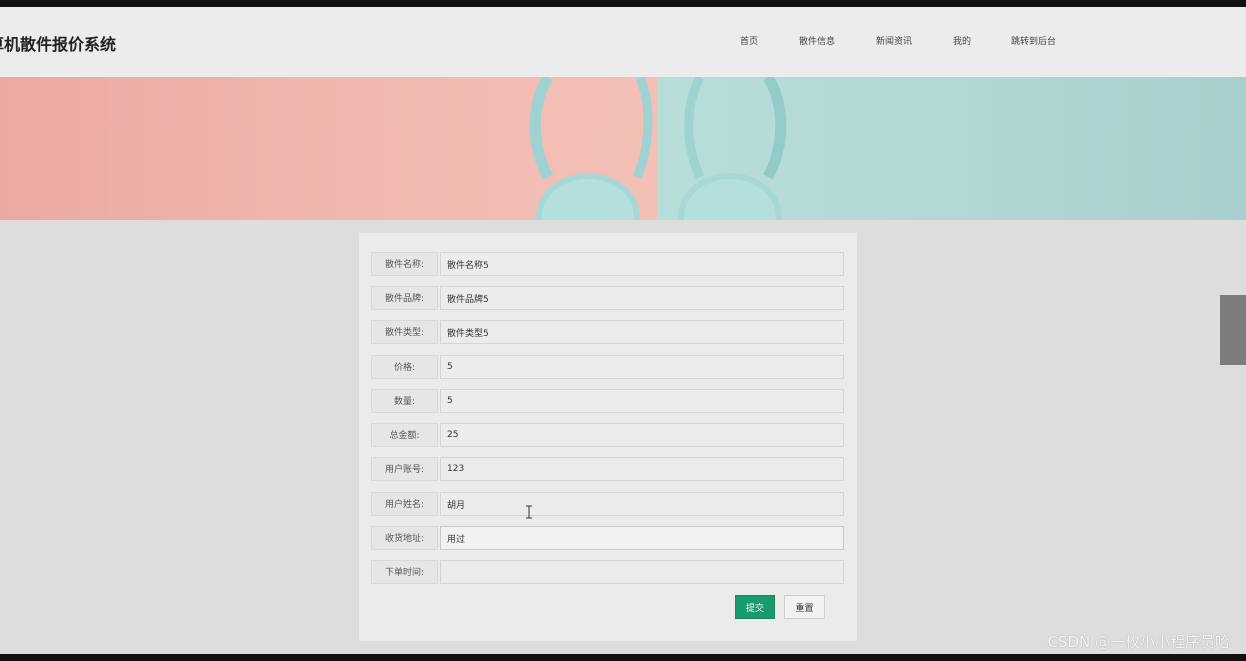 Image resolution: width=1246 pixels, height=661 pixels. I want to click on part-brand-input, so click(642, 298).